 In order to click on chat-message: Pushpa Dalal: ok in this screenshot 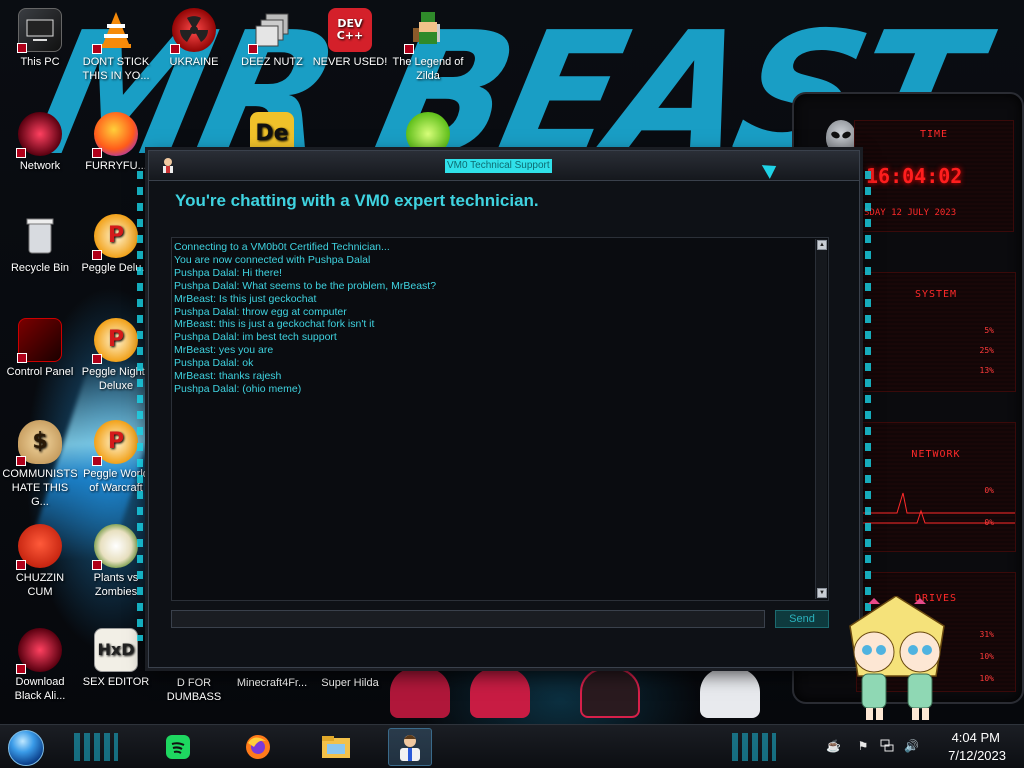, I will do `click(214, 363)`.